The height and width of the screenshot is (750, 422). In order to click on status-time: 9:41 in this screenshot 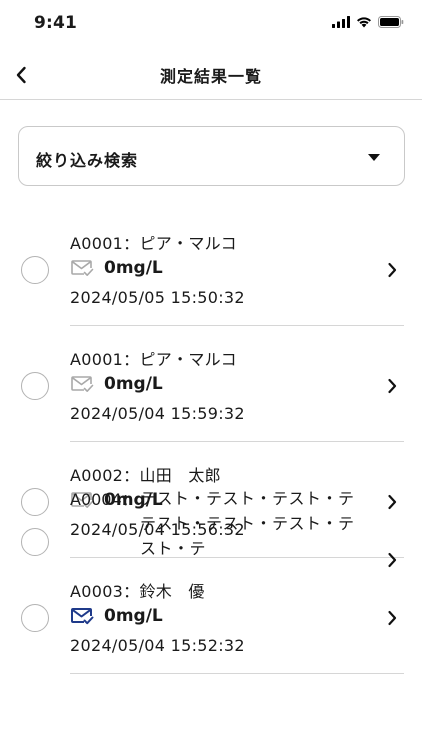, I will do `click(56, 23)`.